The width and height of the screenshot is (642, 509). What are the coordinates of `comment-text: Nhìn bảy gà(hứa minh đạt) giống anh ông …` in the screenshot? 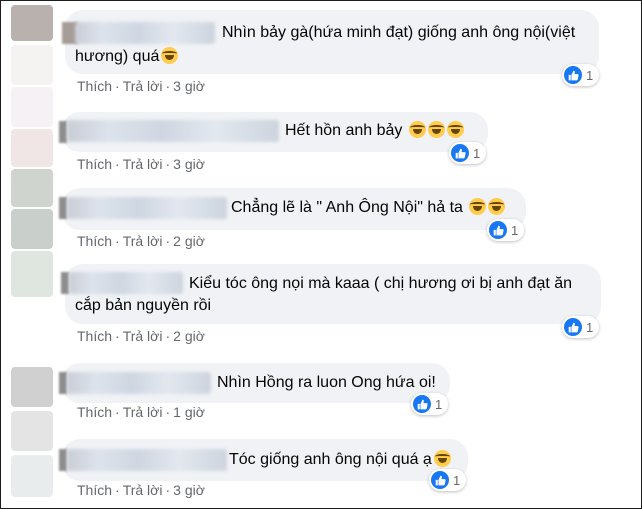 It's located at (399, 32).